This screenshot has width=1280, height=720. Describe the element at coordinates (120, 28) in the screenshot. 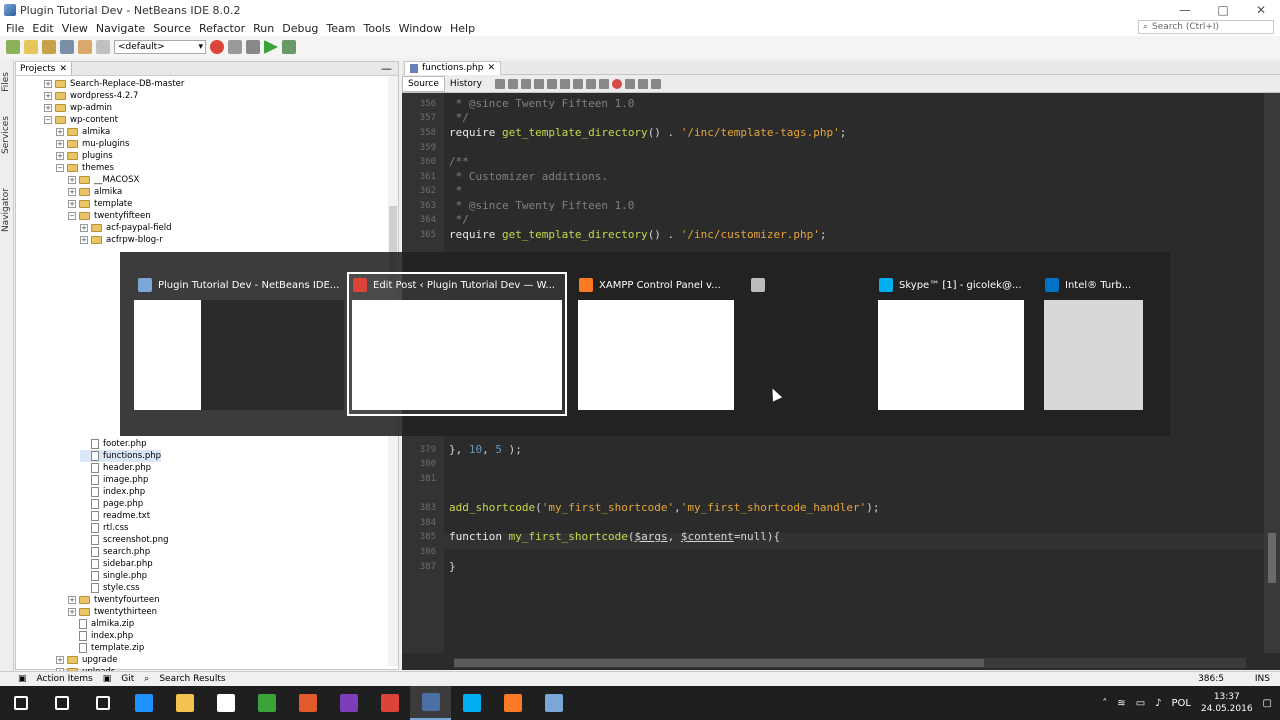

I see `menu-navigate: Navigate` at that location.